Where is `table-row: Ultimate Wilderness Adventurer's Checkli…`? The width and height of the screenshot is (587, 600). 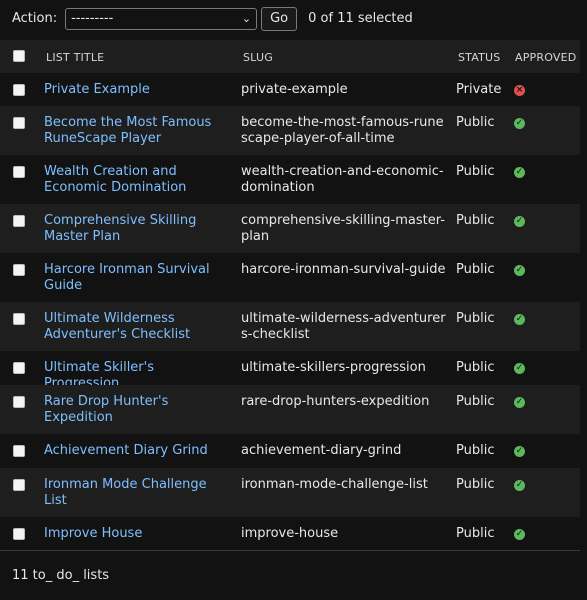 table-row: Ultimate Wilderness Adventurer's Checkli… is located at coordinates (290, 327).